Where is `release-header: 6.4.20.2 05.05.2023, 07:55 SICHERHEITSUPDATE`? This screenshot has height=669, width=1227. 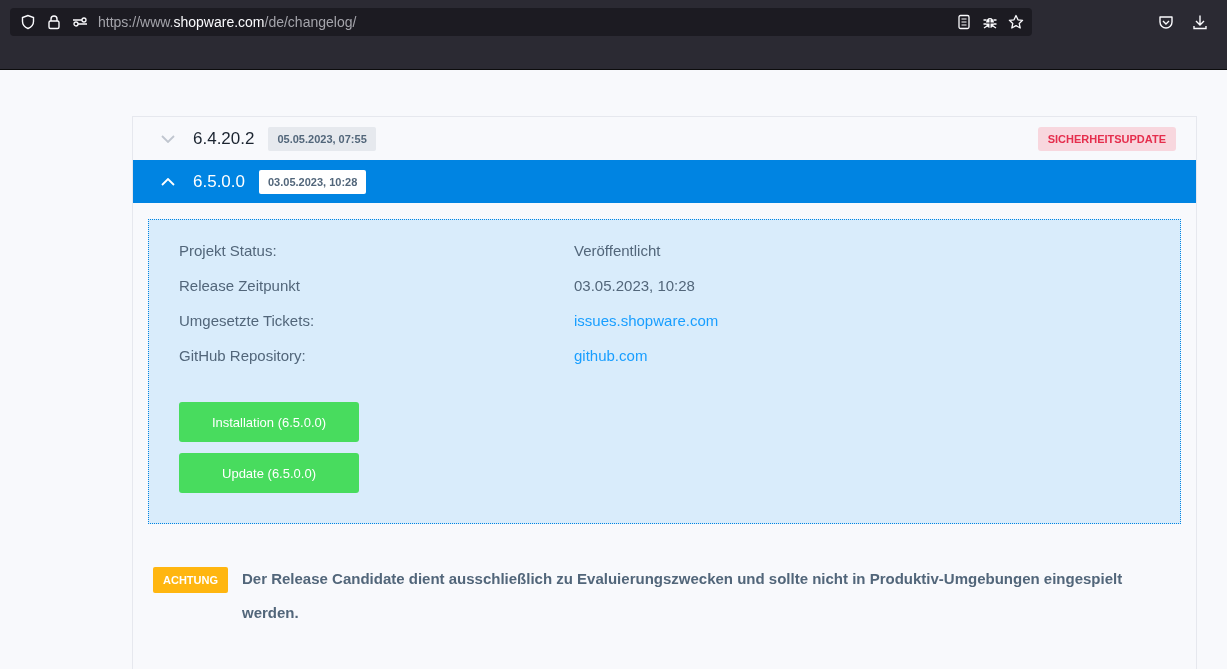
release-header: 6.4.20.2 05.05.2023, 07:55 SICHERHEITSUPDATE is located at coordinates (664, 138).